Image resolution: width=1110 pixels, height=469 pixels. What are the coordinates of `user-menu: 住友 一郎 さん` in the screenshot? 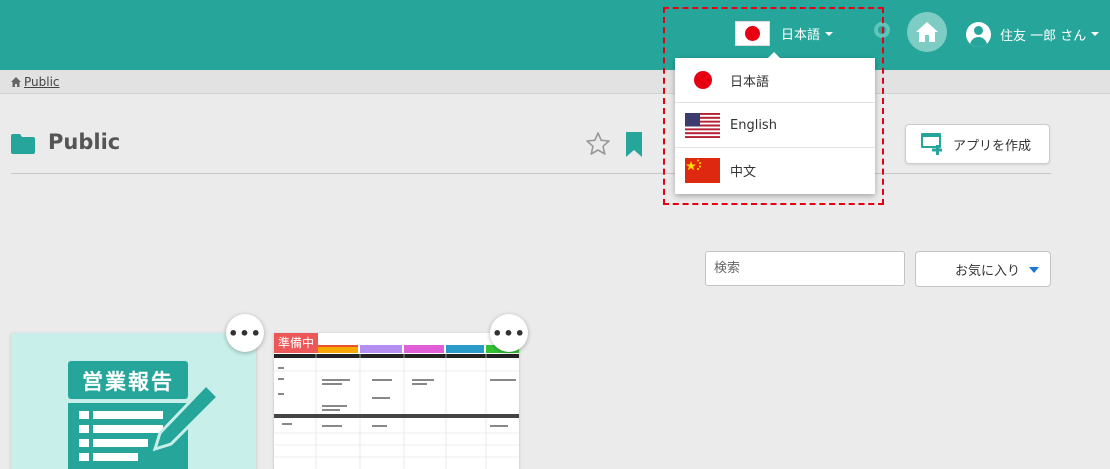 It's located at (1033, 34).